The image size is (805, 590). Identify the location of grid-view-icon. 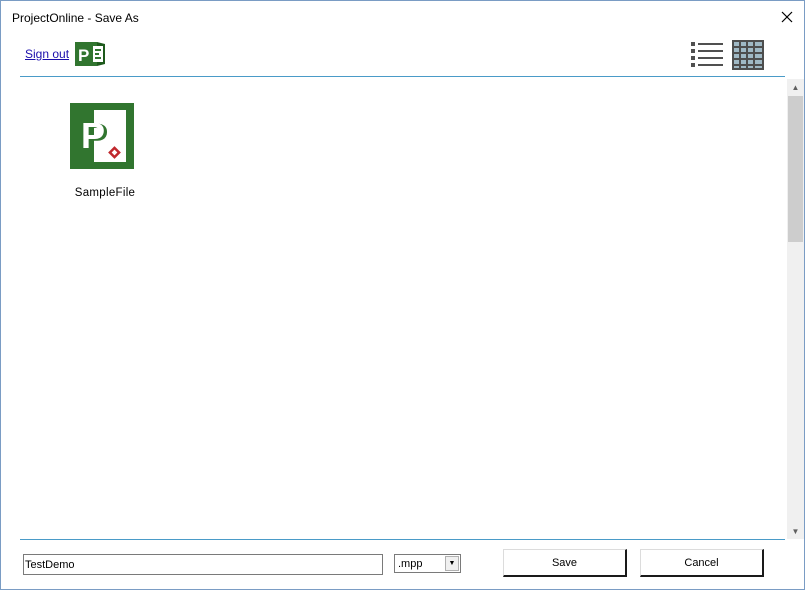
(748, 55).